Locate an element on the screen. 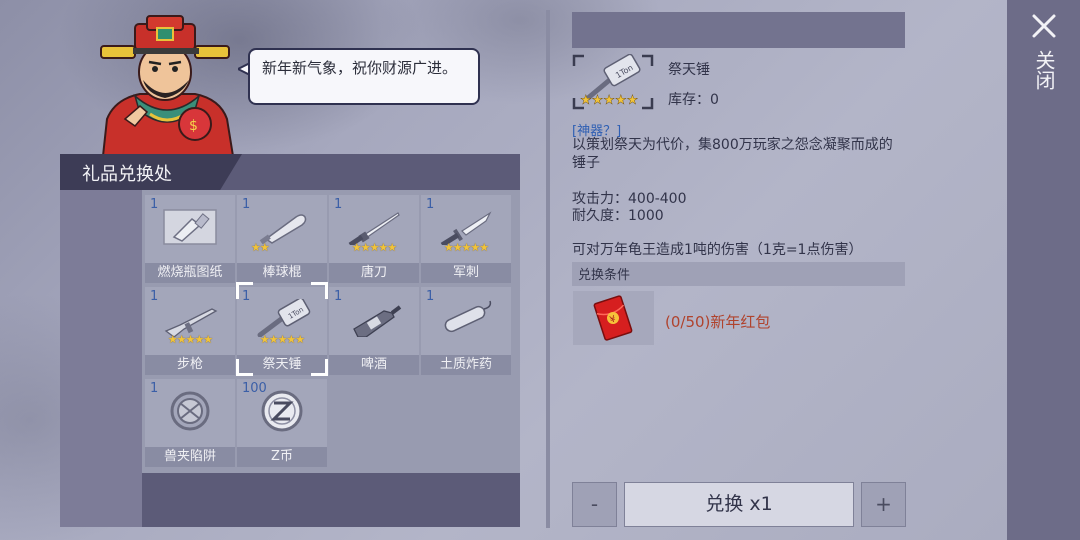 This screenshot has height=540, width=1080. gift-item-sky-hammer: 1Ton 1 ★★★★★ 祭天锤 is located at coordinates (282, 331).